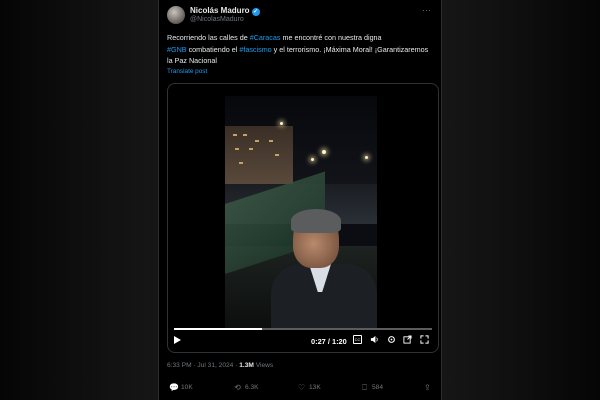  Describe the element at coordinates (426, 10) in the screenshot. I see `more-icon: ···` at that location.